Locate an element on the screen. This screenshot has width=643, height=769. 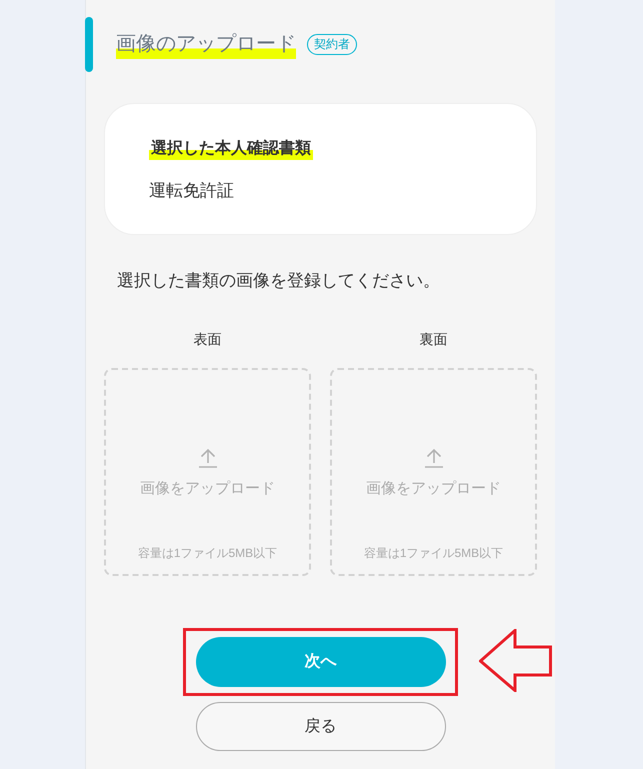
accent-bar is located at coordinates (89, 44).